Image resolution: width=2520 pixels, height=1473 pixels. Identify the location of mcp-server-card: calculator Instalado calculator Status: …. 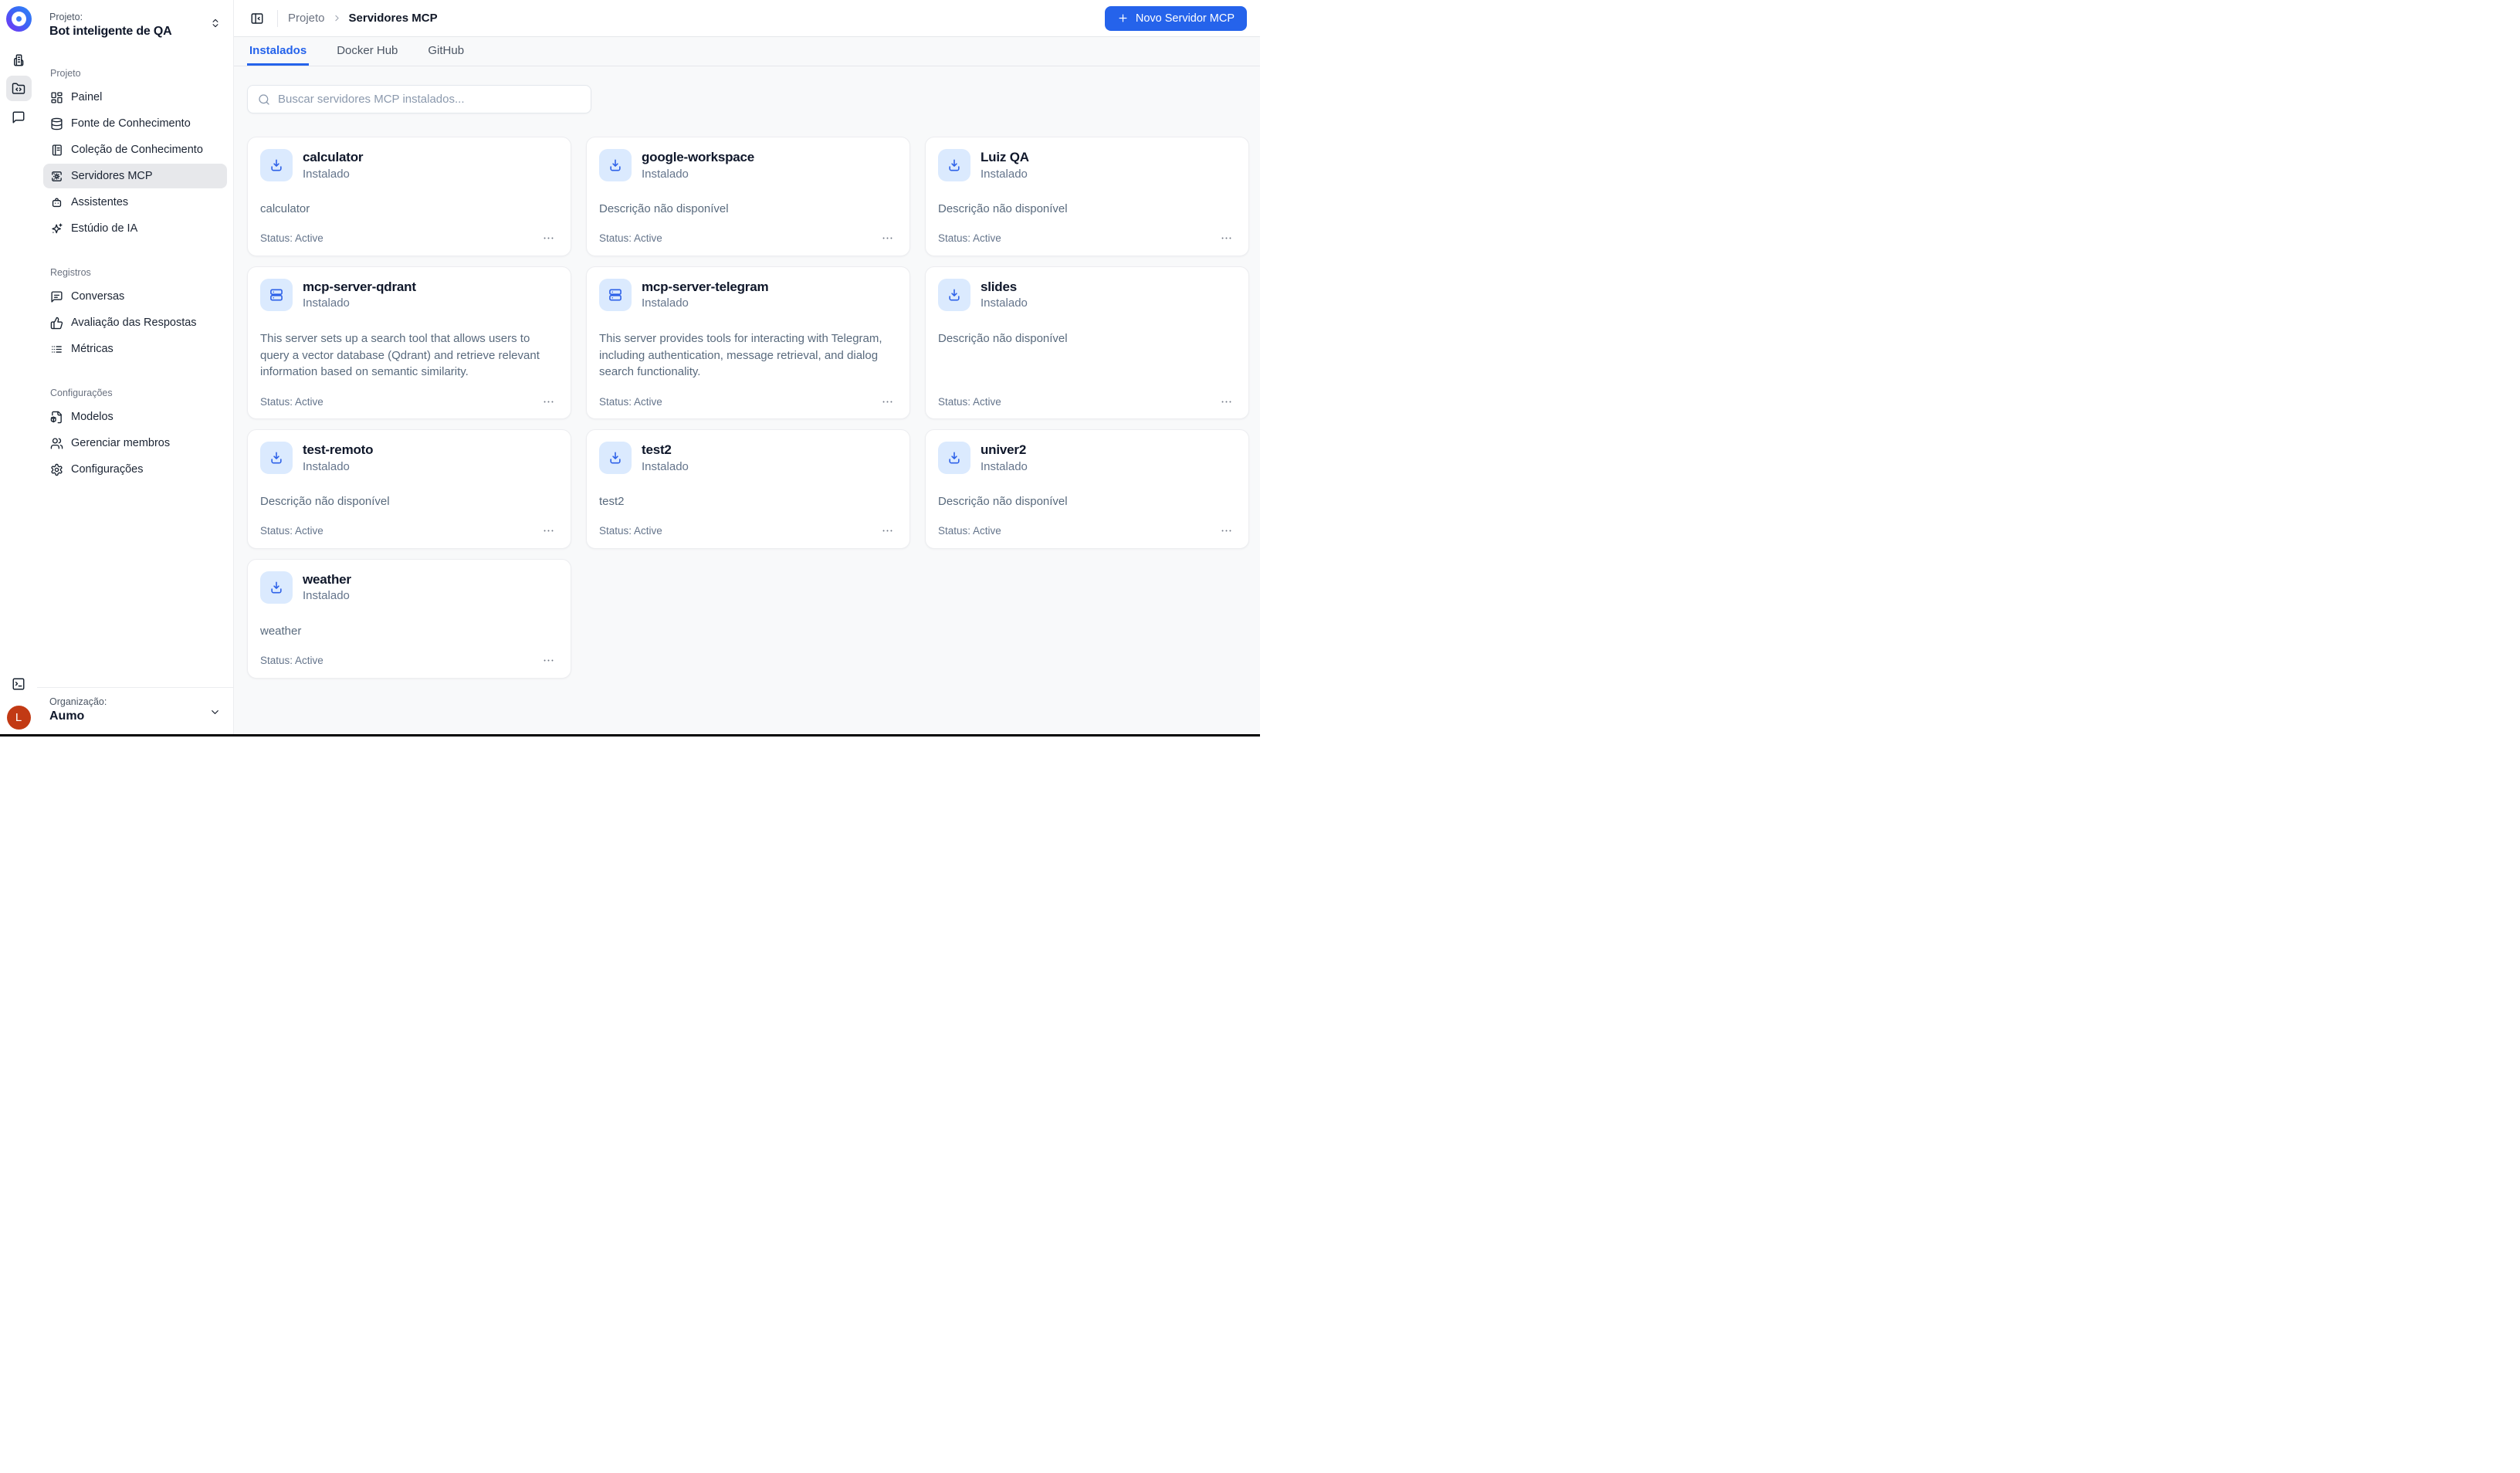
(409, 196).